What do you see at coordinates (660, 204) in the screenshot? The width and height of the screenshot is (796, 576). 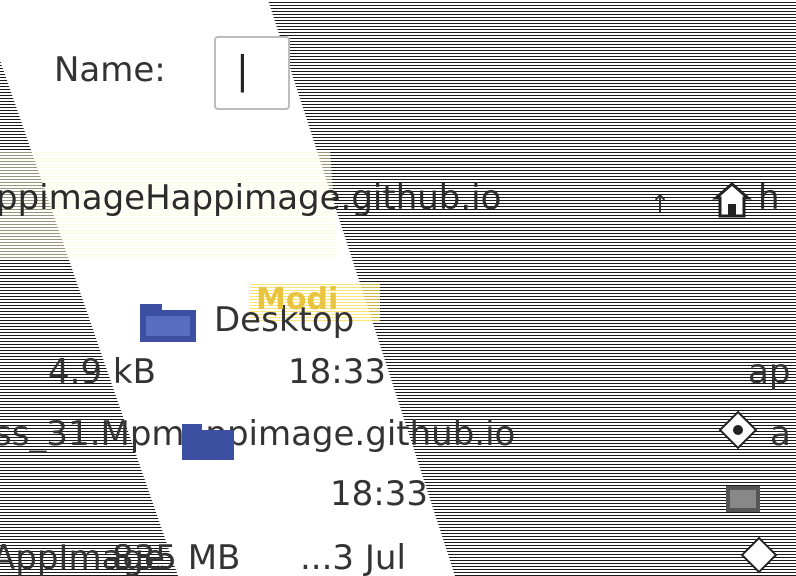 I see `up-arrow-icon: ↑` at bounding box center [660, 204].